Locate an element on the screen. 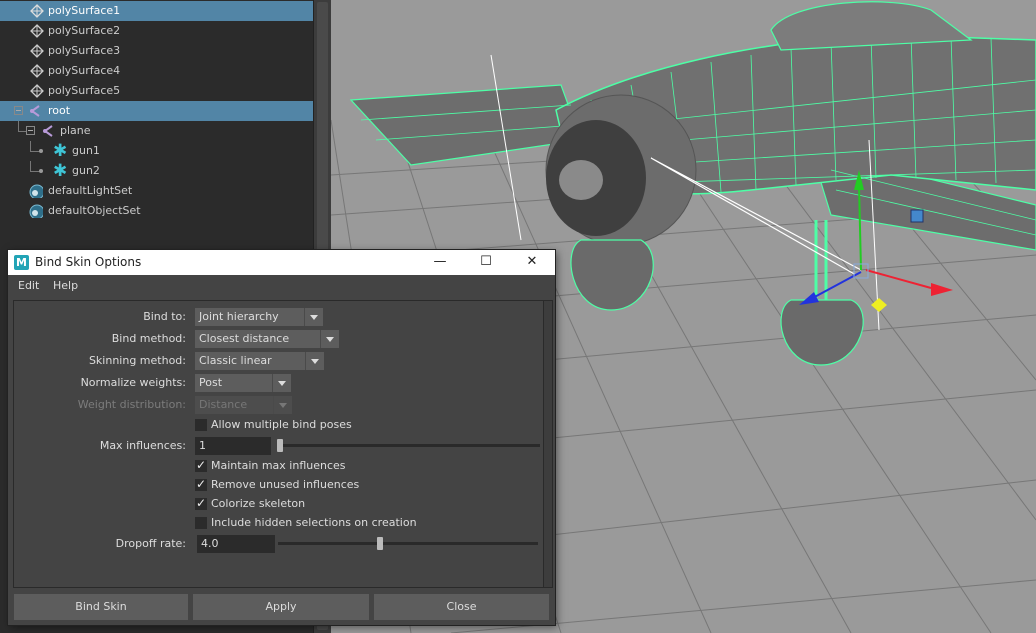  minimize-button: — is located at coordinates (440, 262).